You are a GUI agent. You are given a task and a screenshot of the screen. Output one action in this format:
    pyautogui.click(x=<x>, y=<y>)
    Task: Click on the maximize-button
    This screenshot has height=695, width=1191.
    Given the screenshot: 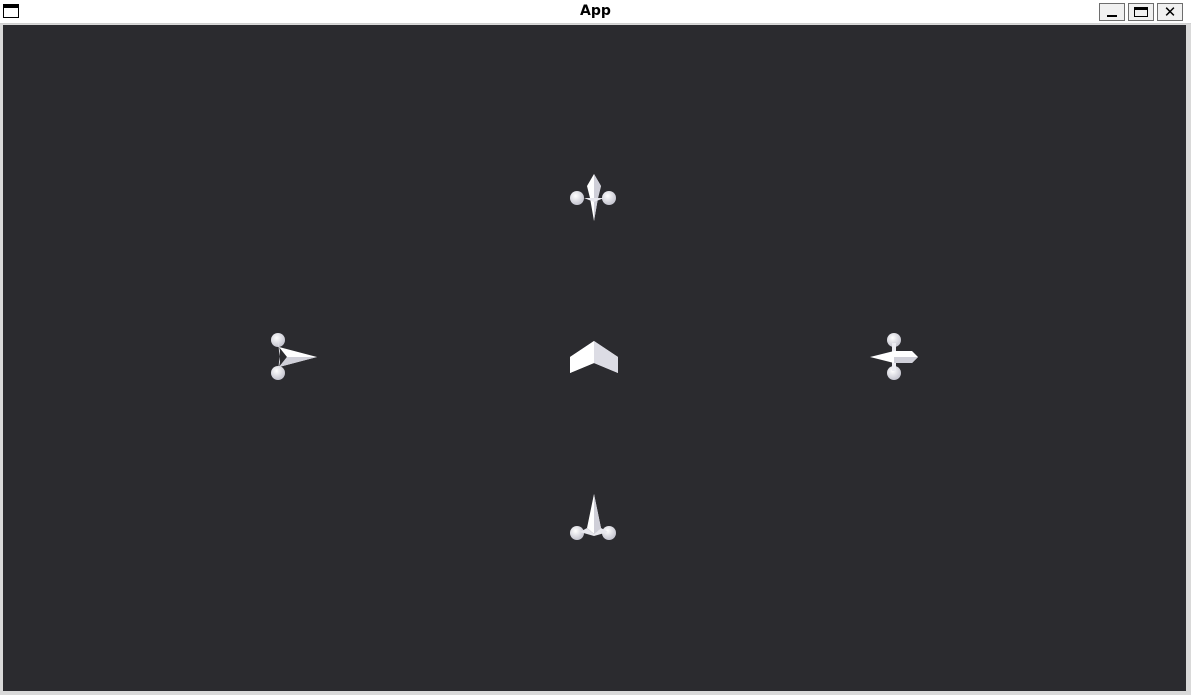 What is the action you would take?
    pyautogui.click(x=1141, y=12)
    